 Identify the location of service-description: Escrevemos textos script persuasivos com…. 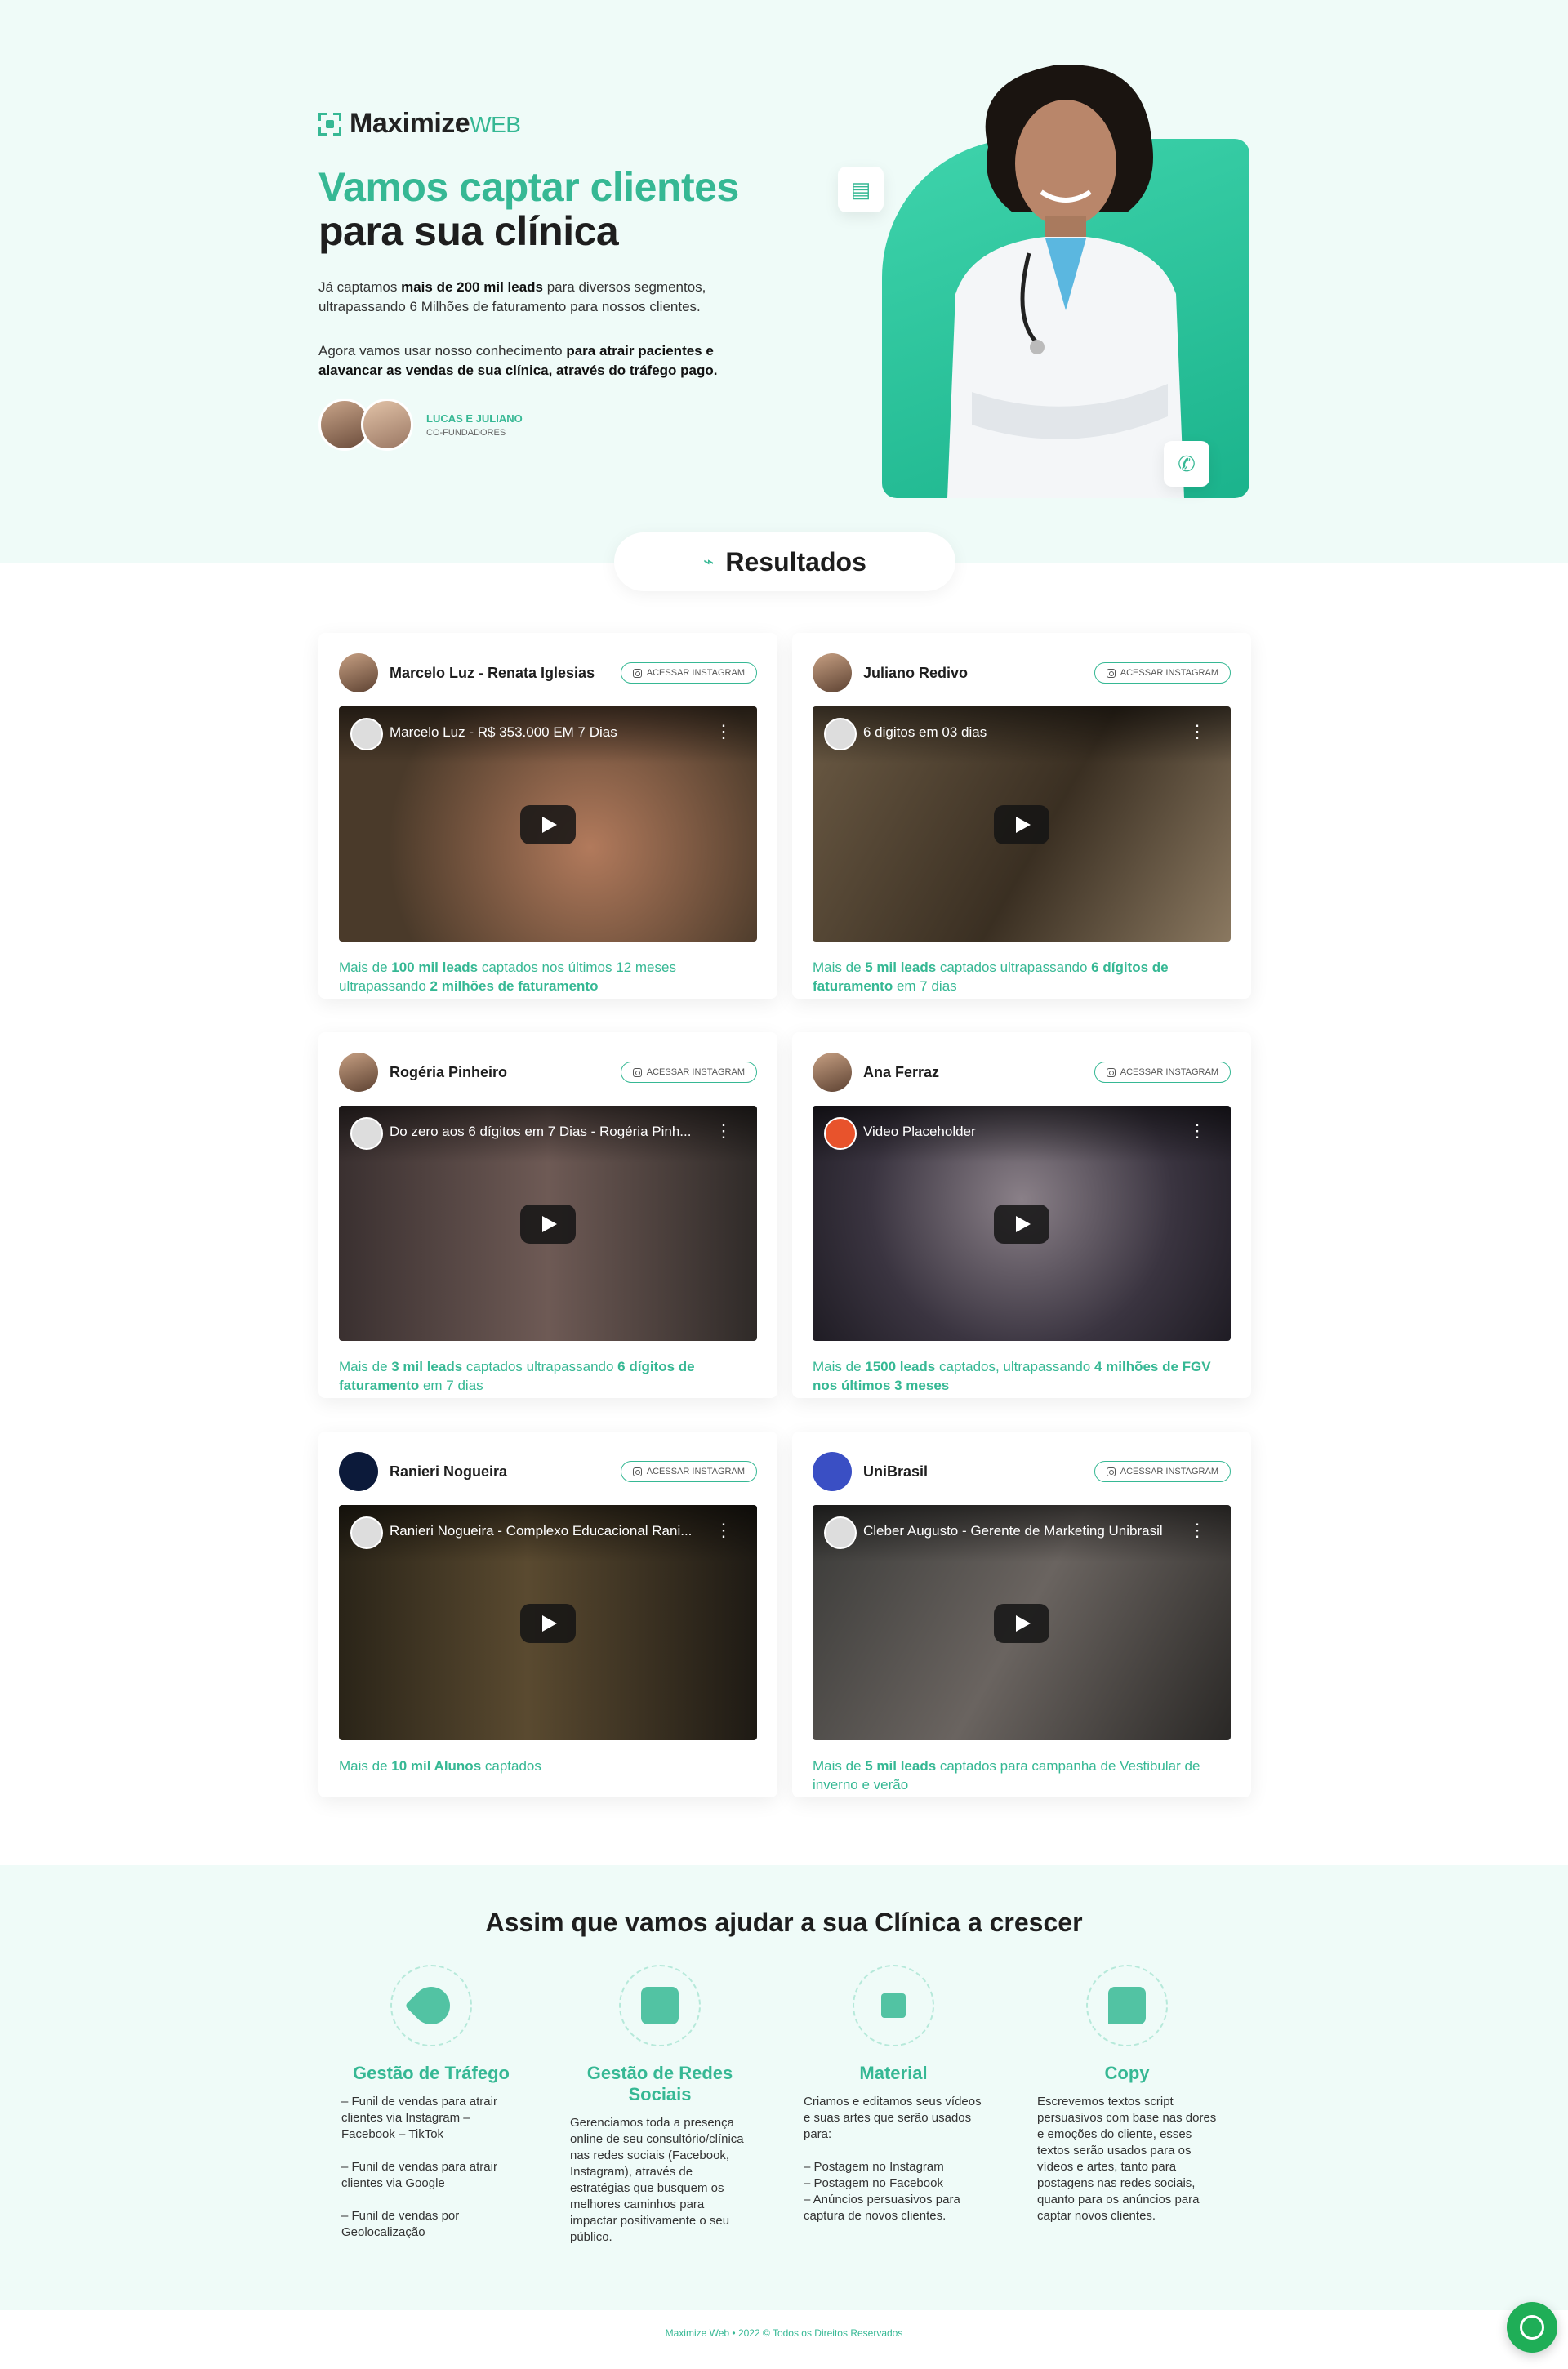
(1127, 2159).